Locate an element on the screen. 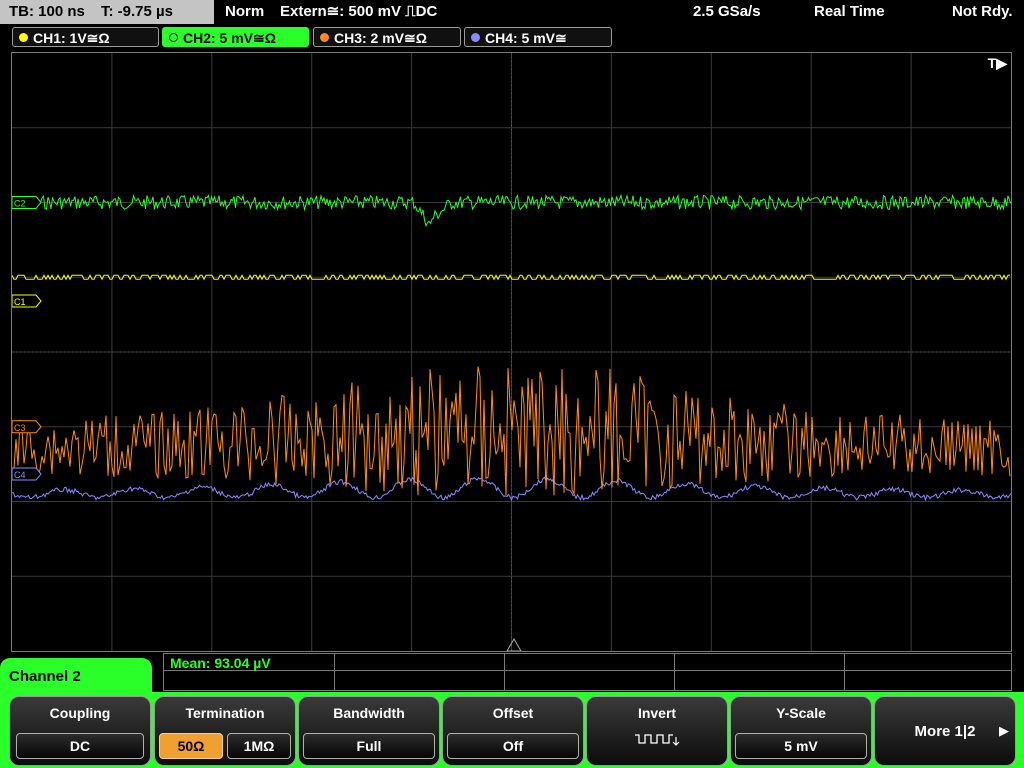 The width and height of the screenshot is (1024, 768). timebase-value: TB: 100 ns is located at coordinates (47, 11).